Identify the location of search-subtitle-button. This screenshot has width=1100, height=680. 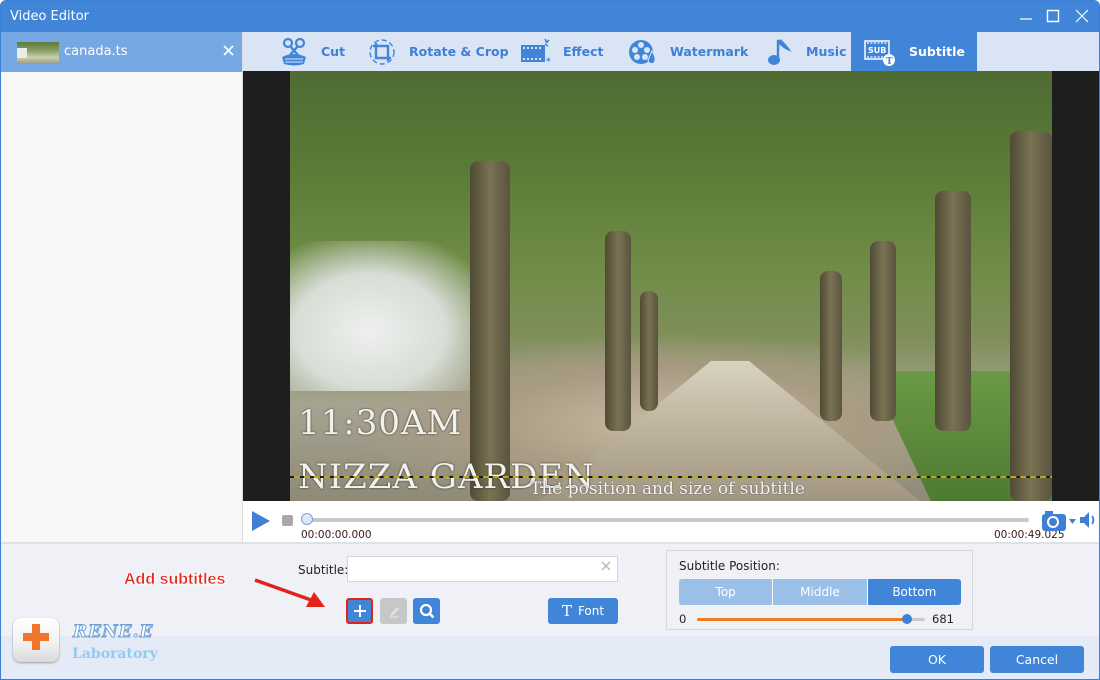
(426, 611).